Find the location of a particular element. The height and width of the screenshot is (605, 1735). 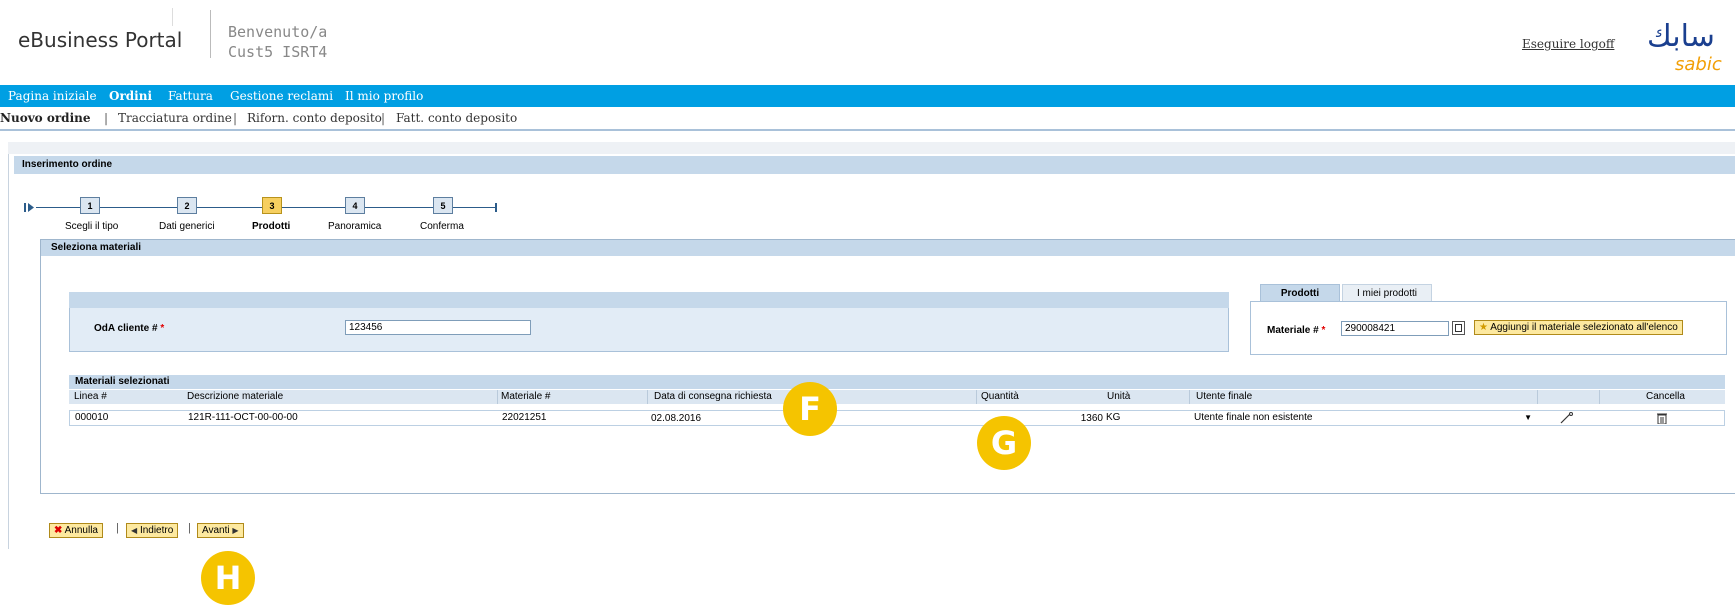

roadmap-label-1: Scegli il tipo is located at coordinates (92, 226).